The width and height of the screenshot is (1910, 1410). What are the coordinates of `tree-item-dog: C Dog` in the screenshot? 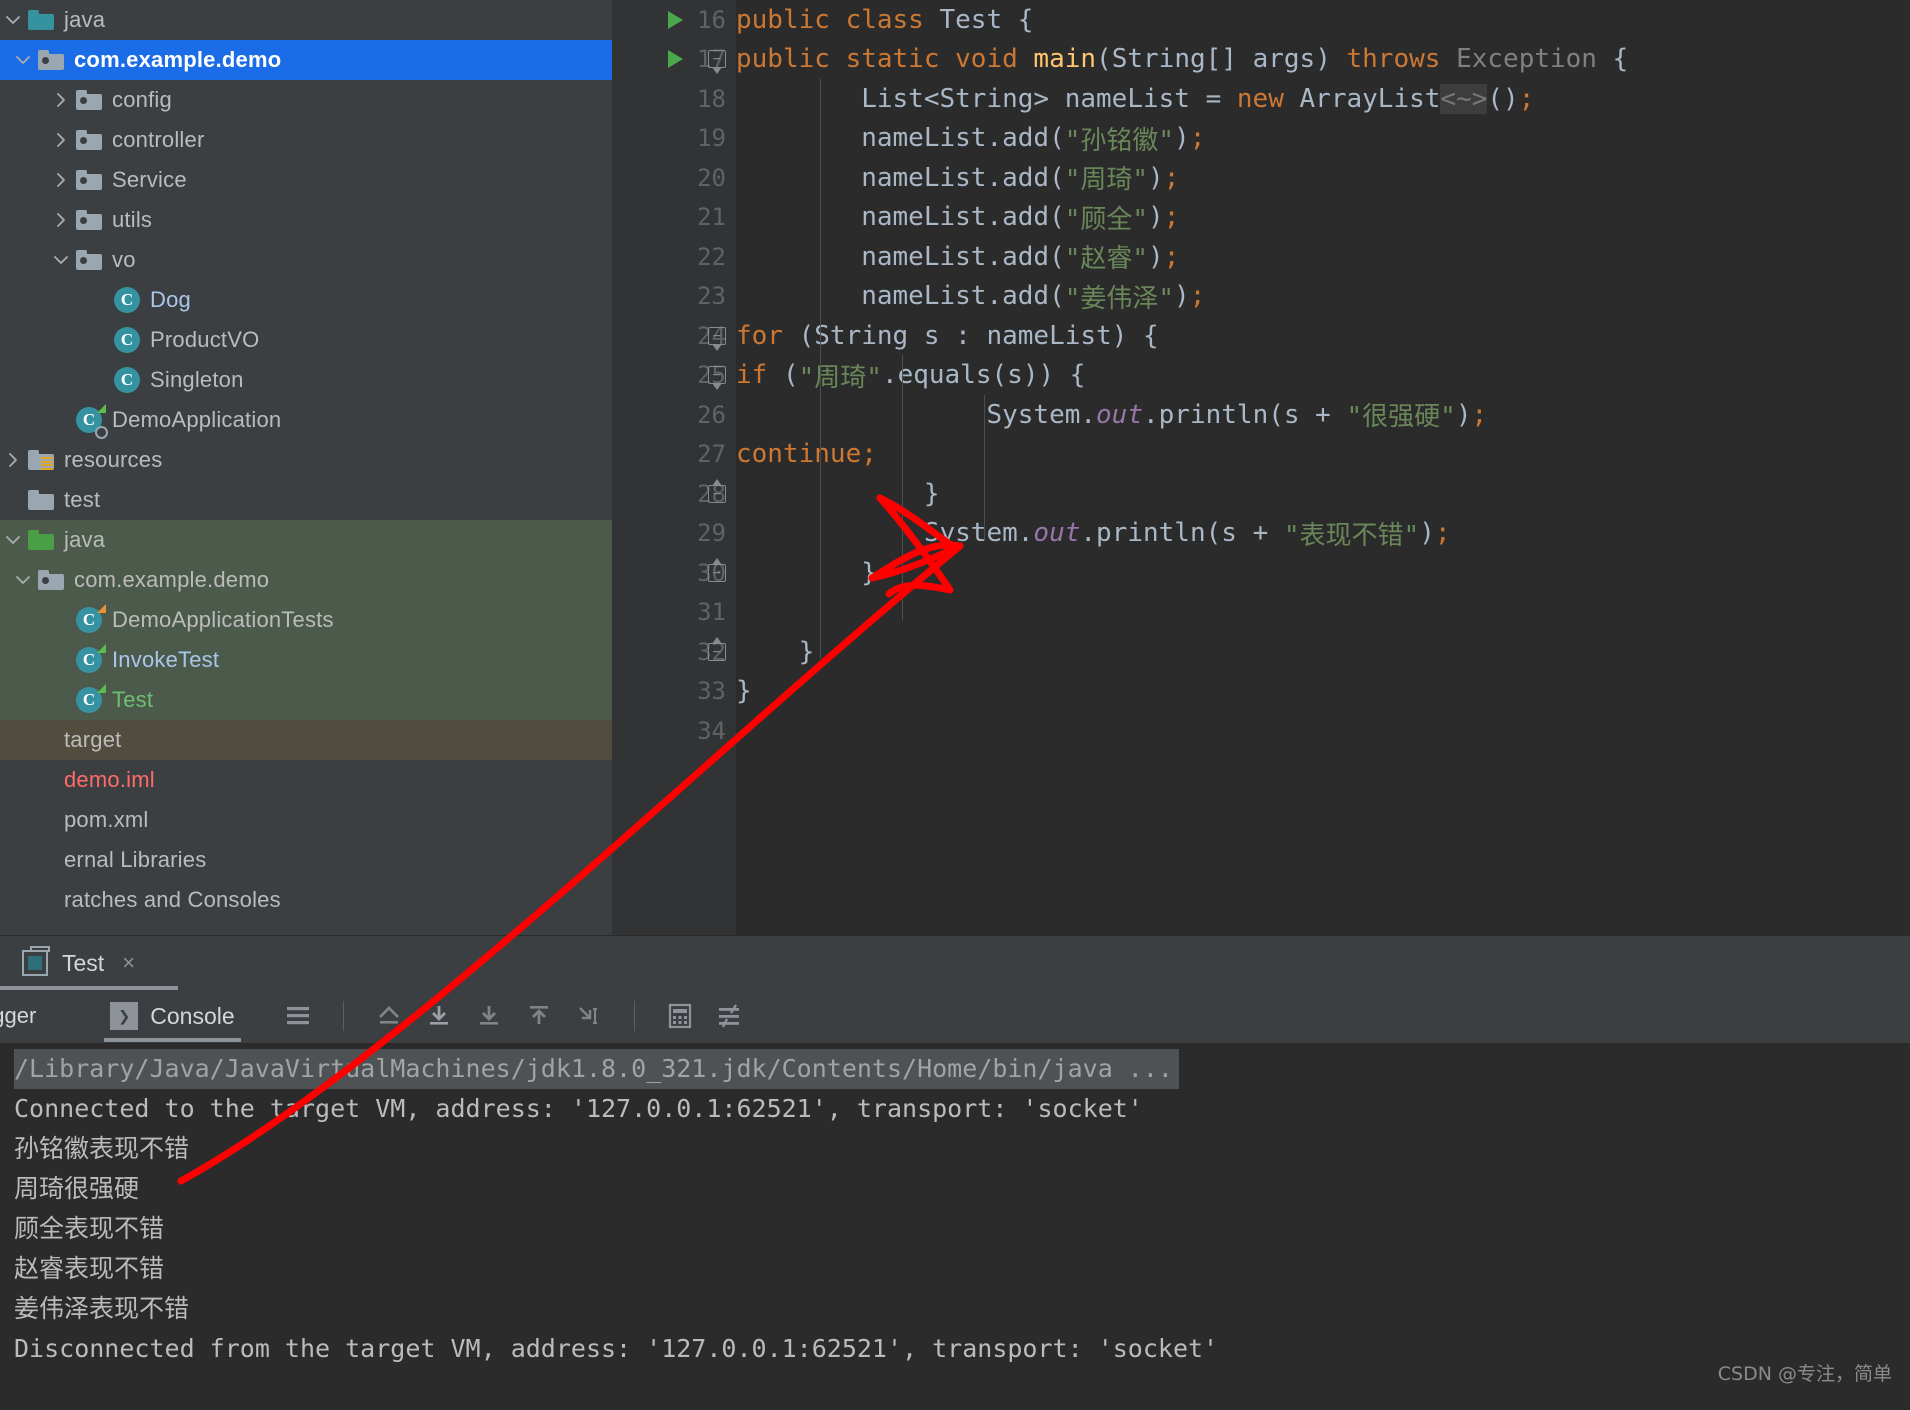 It's located at (306, 300).